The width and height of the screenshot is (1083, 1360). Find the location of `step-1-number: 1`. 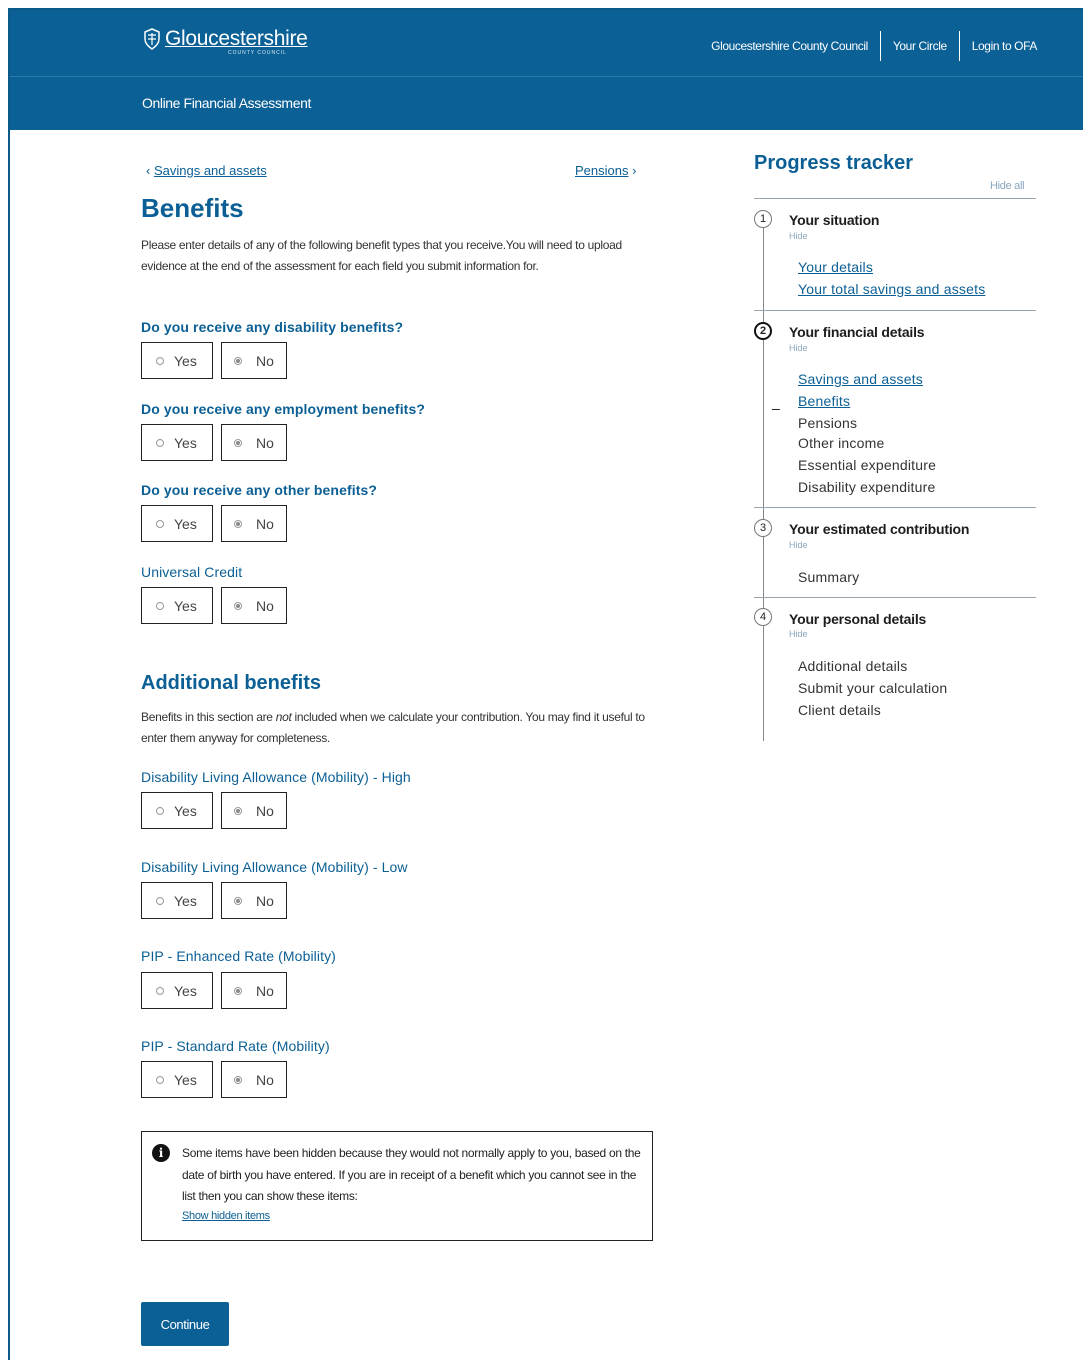

step-1-number: 1 is located at coordinates (763, 219).